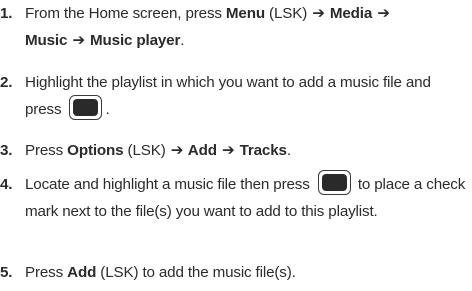 Image resolution: width=472 pixels, height=291 pixels. I want to click on step-text-part: From the Home screen, press, so click(125, 13).